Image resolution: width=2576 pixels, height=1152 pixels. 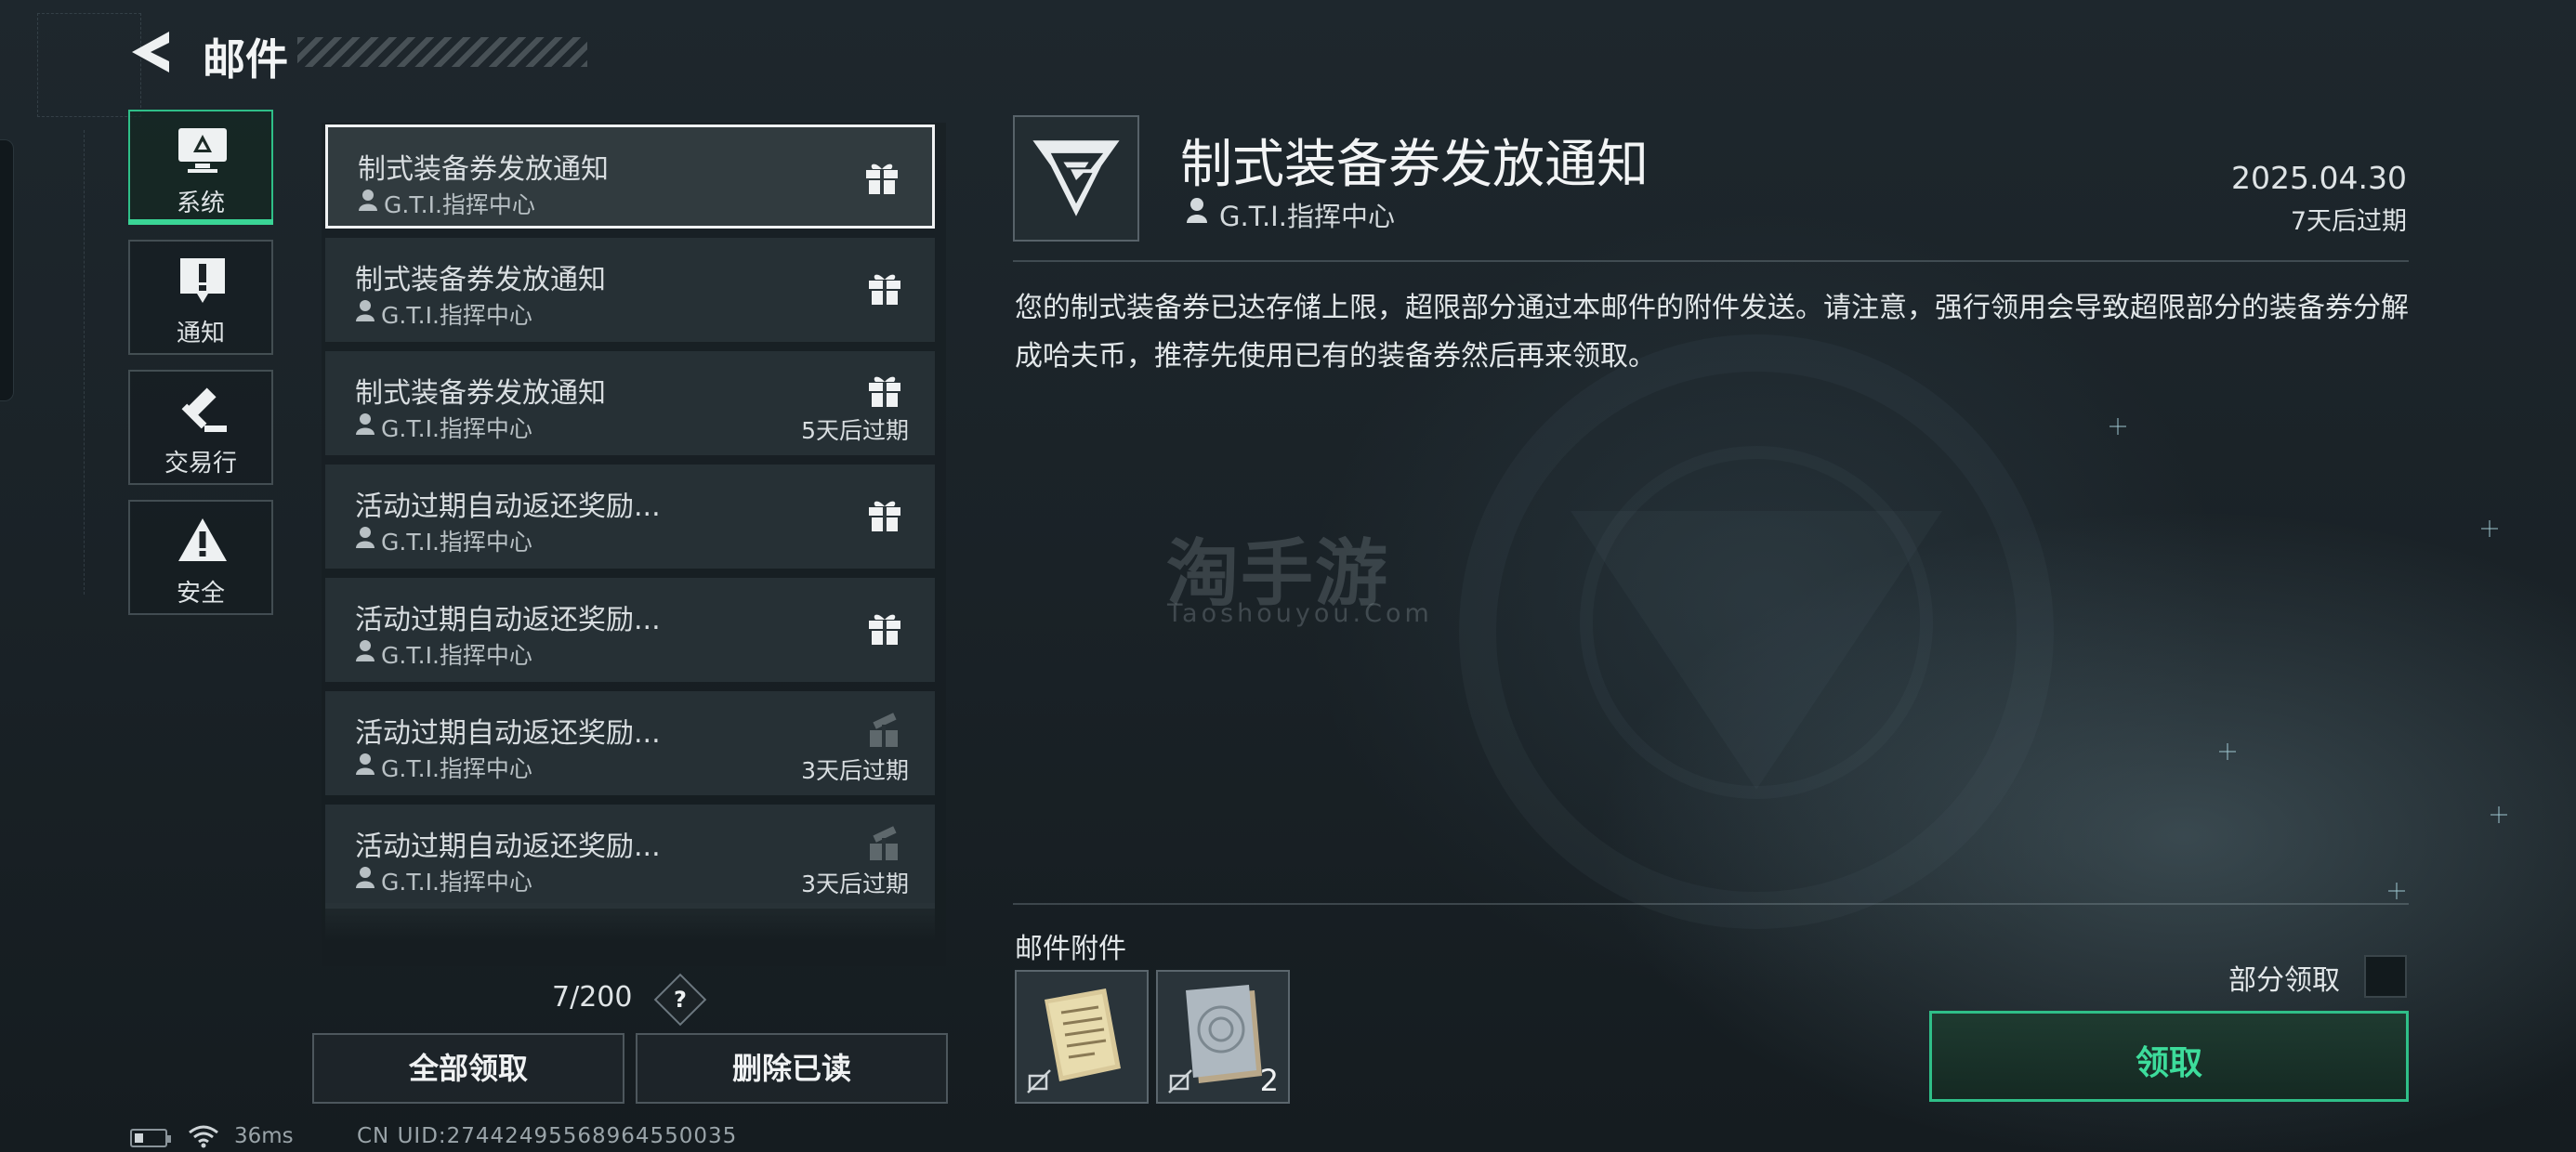 I want to click on gti-logo-icon, so click(x=1076, y=178).